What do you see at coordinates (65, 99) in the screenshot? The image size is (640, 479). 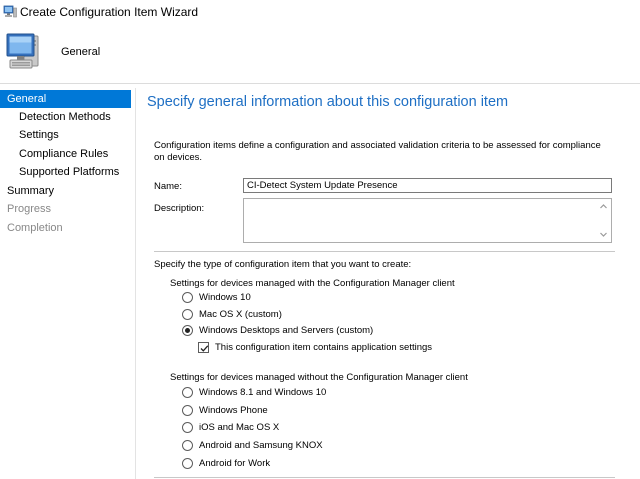 I see `sidebar-item-general: General` at bounding box center [65, 99].